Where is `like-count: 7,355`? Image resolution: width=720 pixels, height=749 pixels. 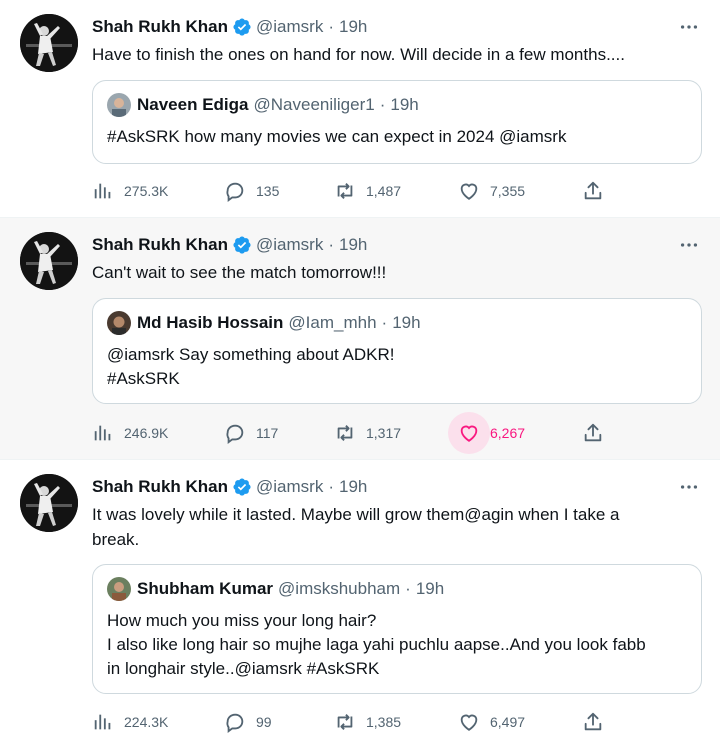 like-count: 7,355 is located at coordinates (508, 191).